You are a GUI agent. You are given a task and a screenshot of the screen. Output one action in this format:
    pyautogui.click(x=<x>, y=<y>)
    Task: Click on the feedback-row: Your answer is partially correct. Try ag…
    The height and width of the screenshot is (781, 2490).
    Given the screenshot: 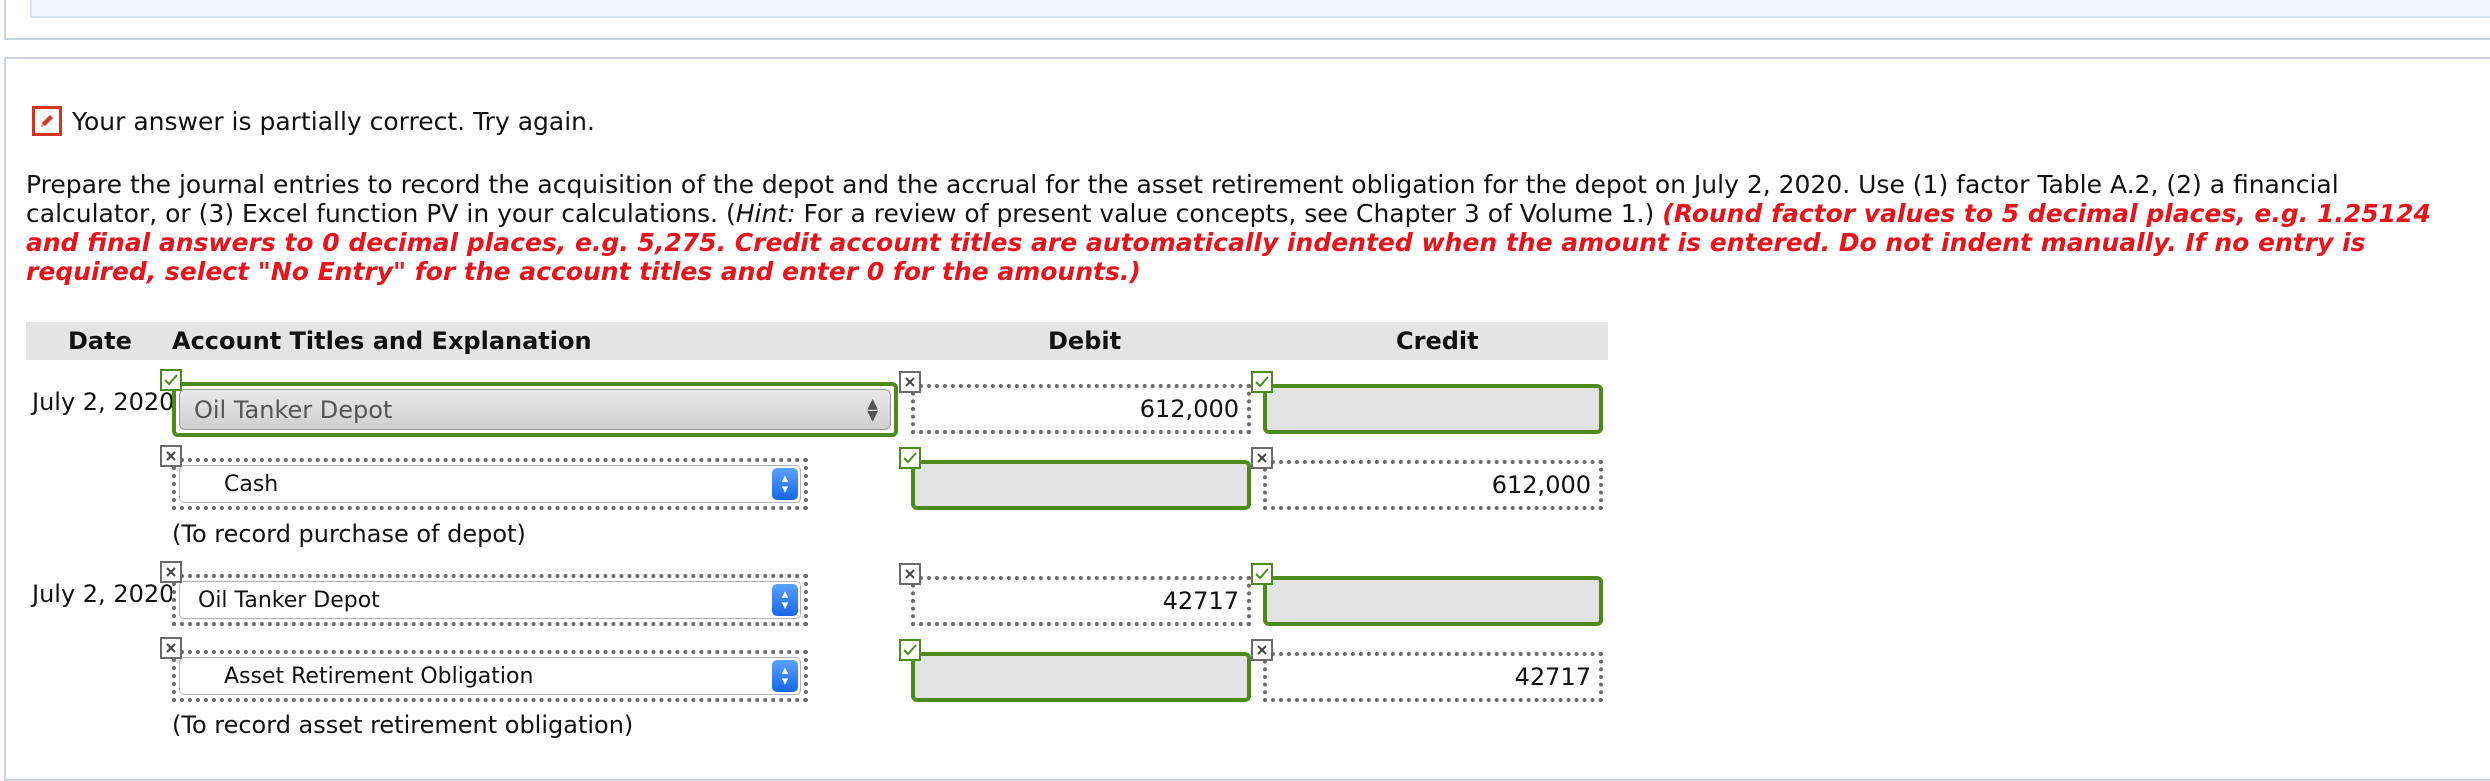 What is the action you would take?
    pyautogui.click(x=313, y=121)
    